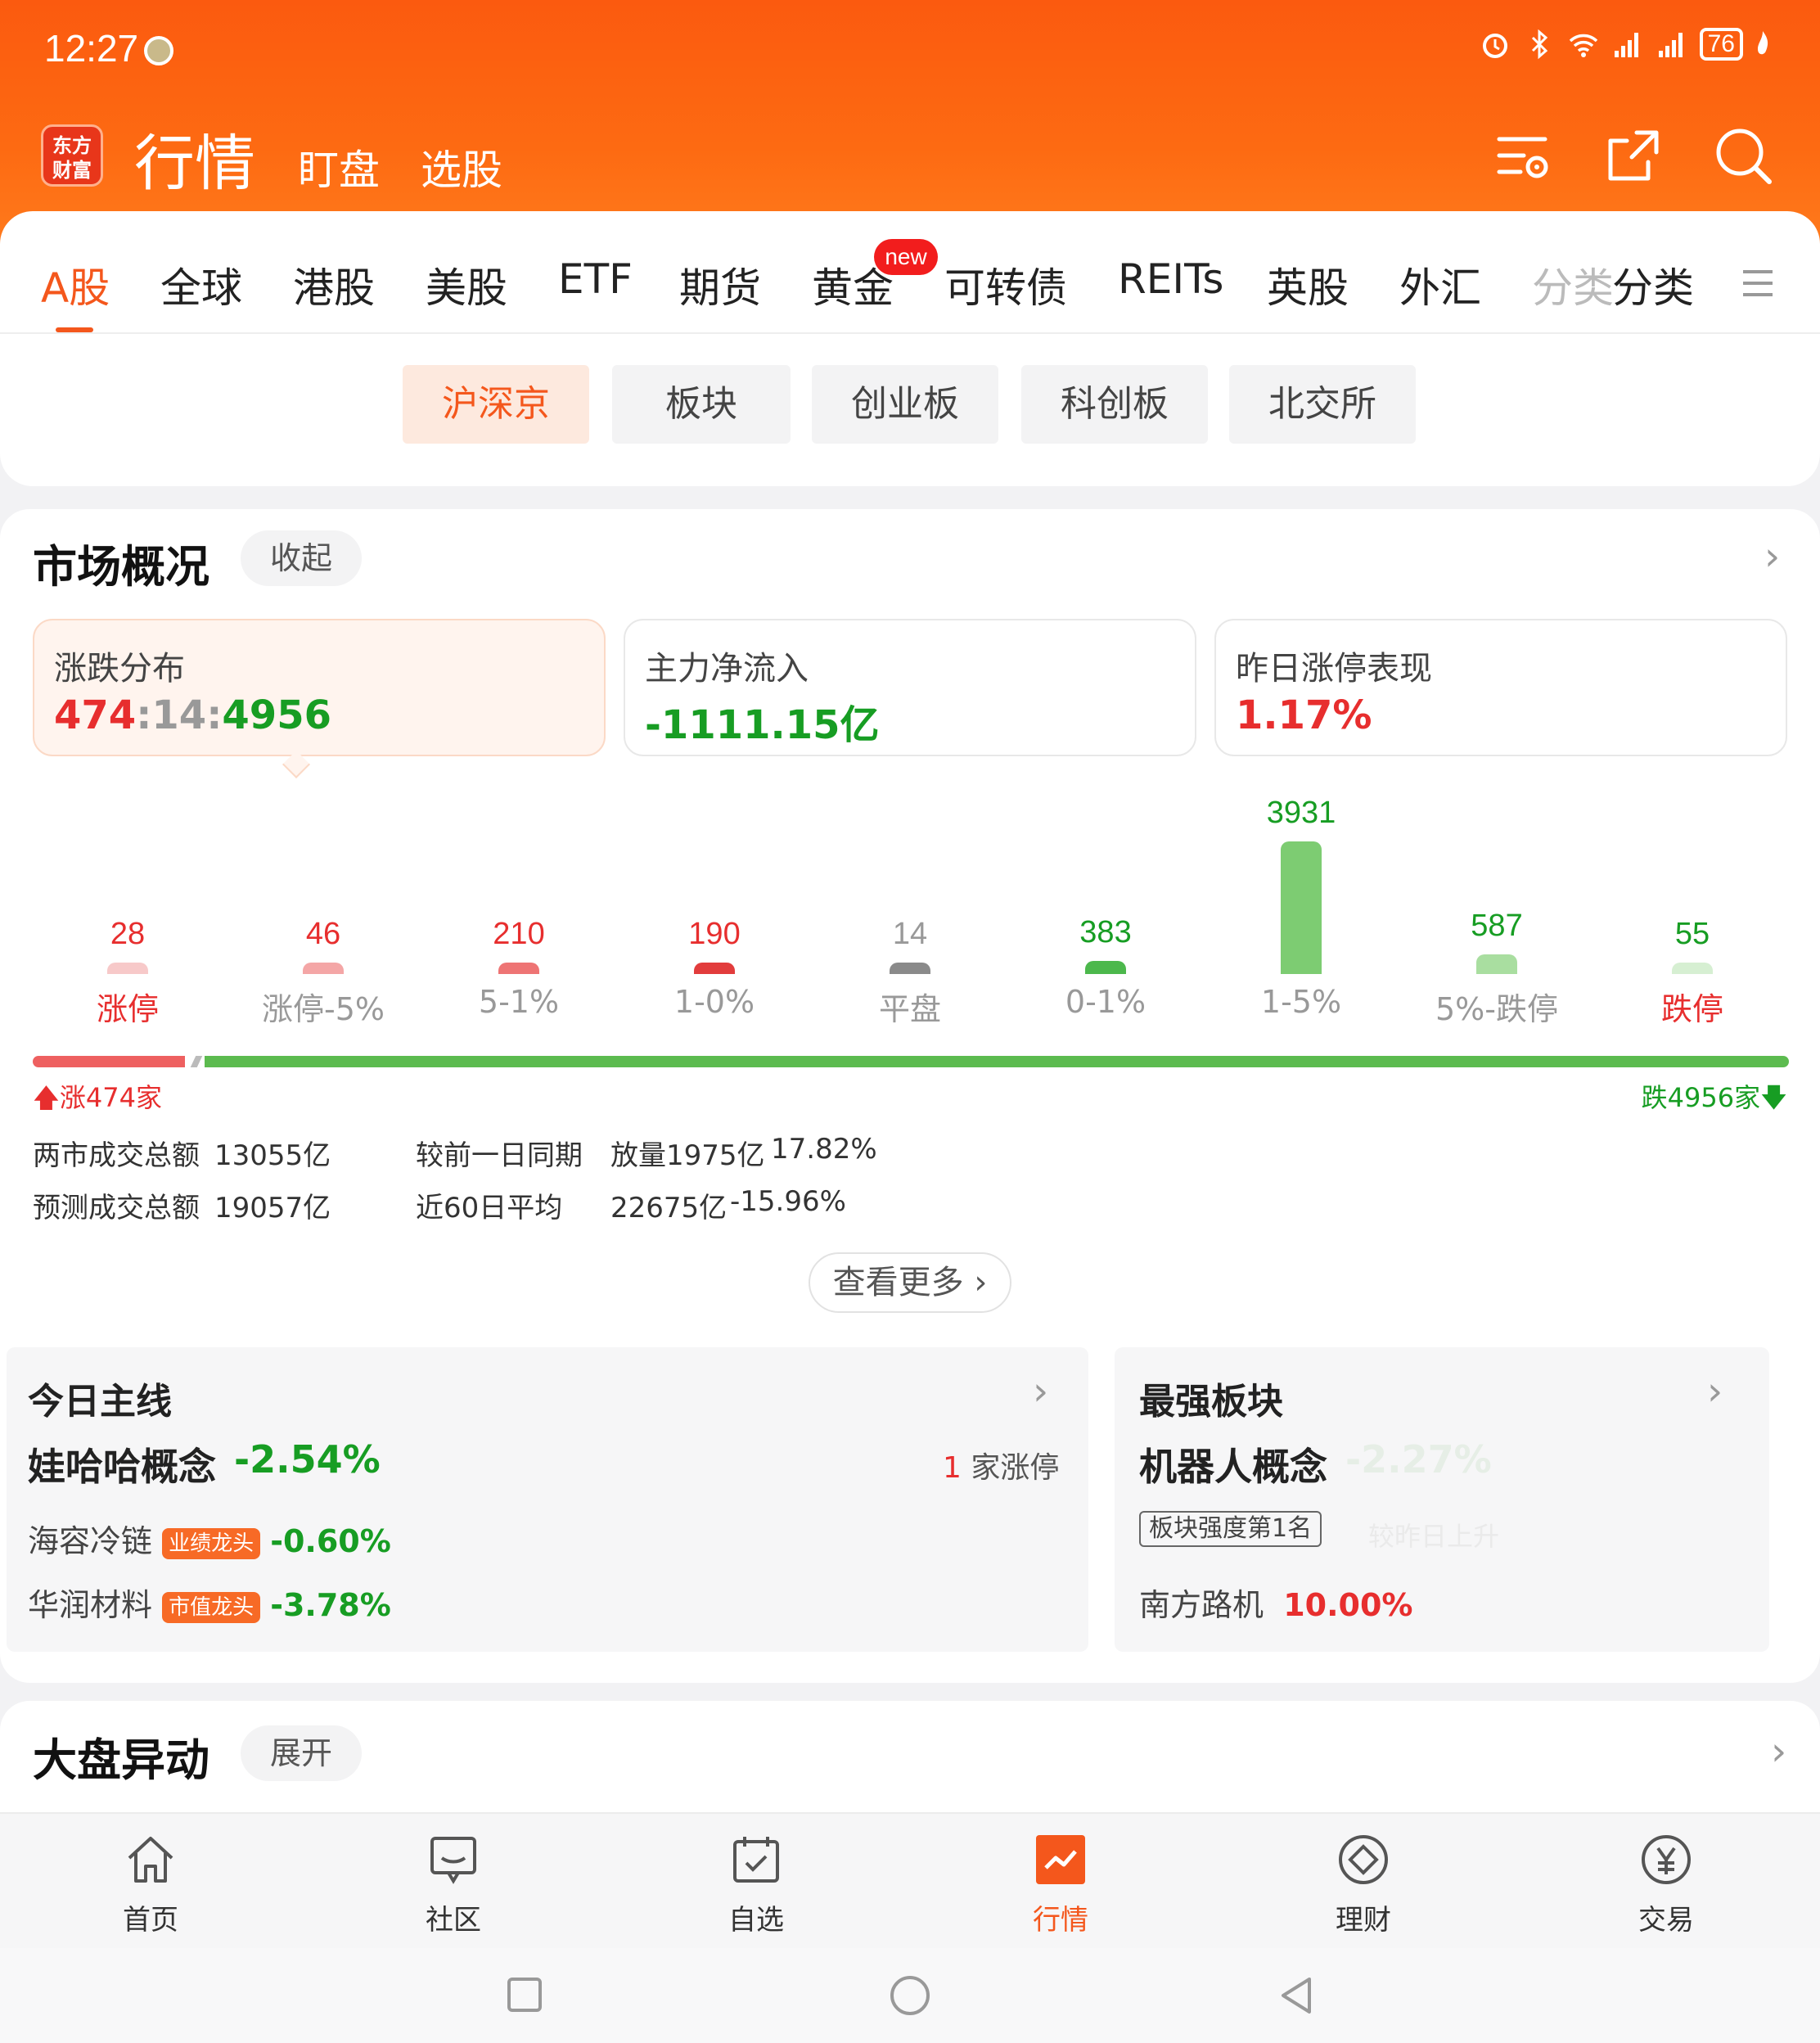 The height and width of the screenshot is (2043, 1820). I want to click on predict-value: 19057亿, so click(273, 1208).